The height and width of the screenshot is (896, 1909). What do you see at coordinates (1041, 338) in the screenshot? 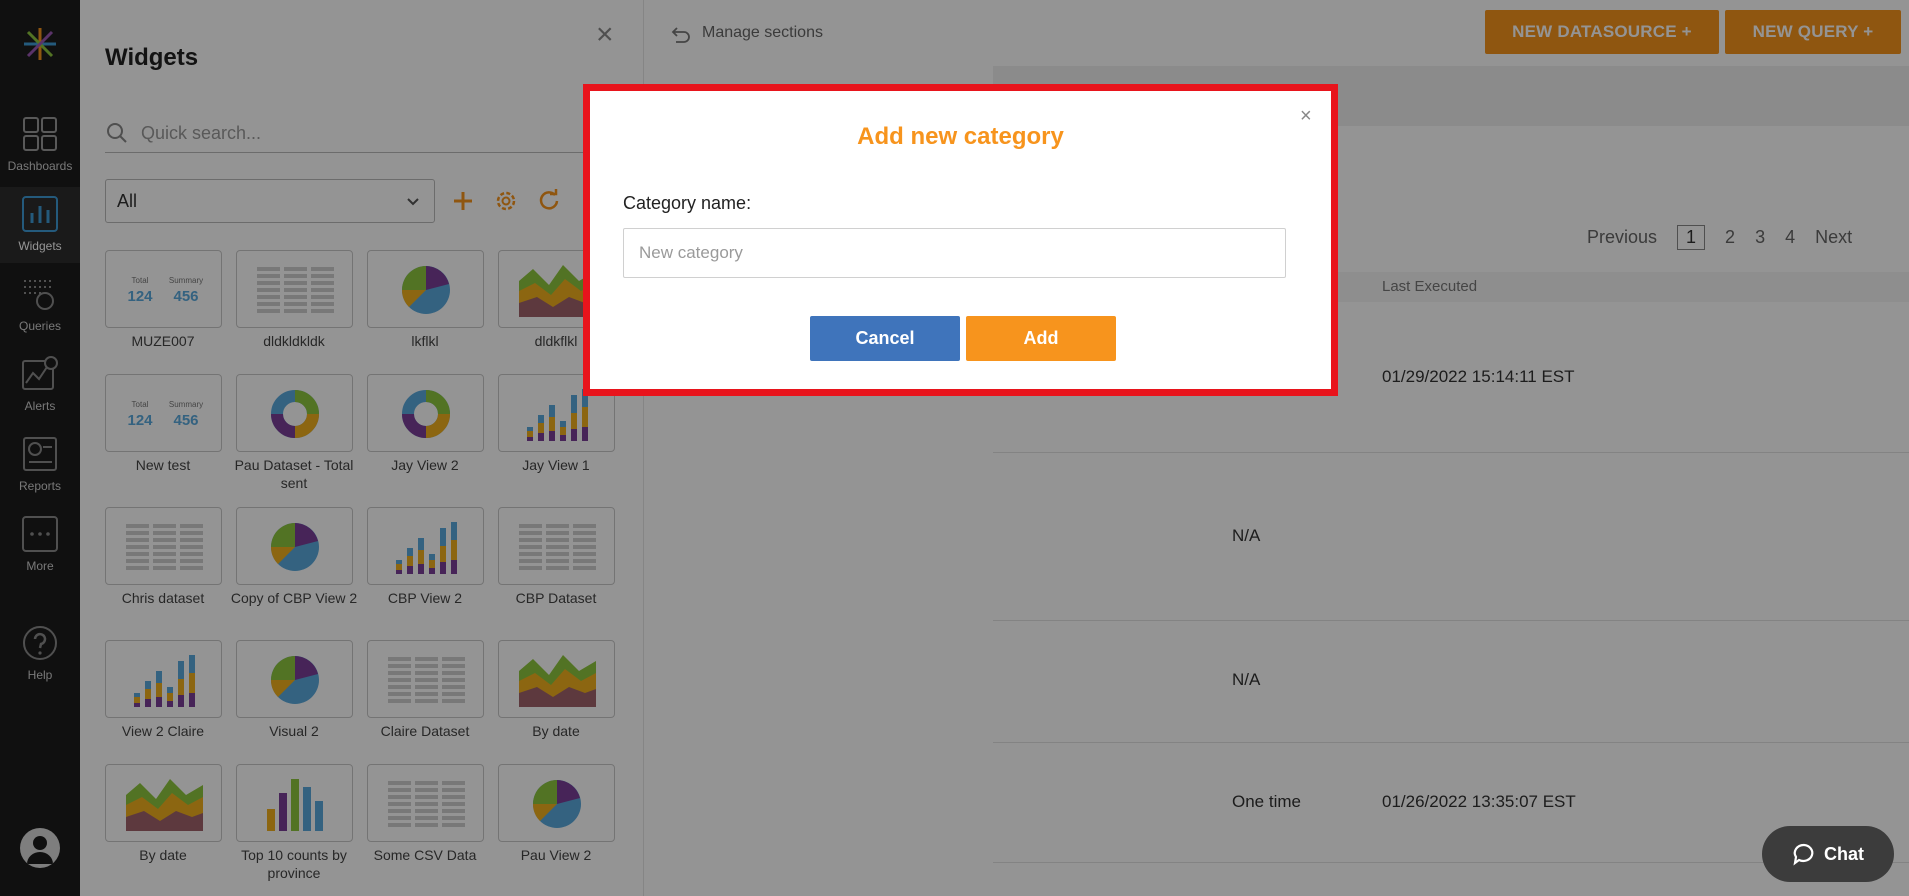
I see `add-button: Add` at bounding box center [1041, 338].